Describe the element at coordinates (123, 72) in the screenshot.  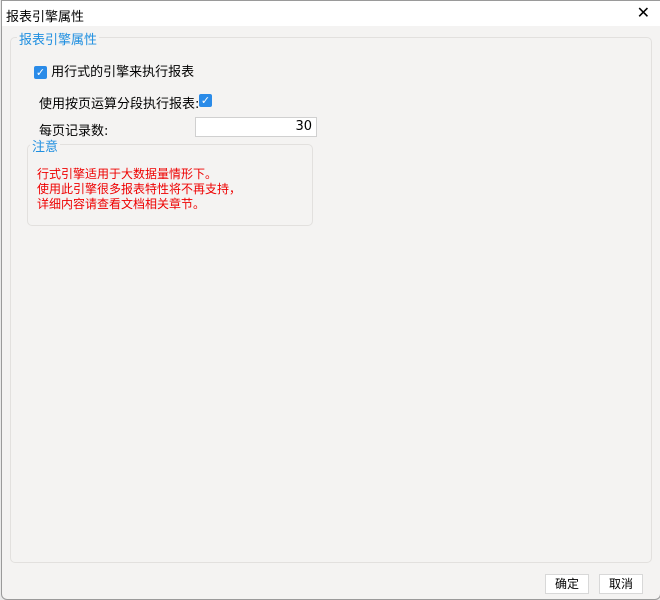
I see `use-row-engine-label: 用行式的引擎来执行报表` at that location.